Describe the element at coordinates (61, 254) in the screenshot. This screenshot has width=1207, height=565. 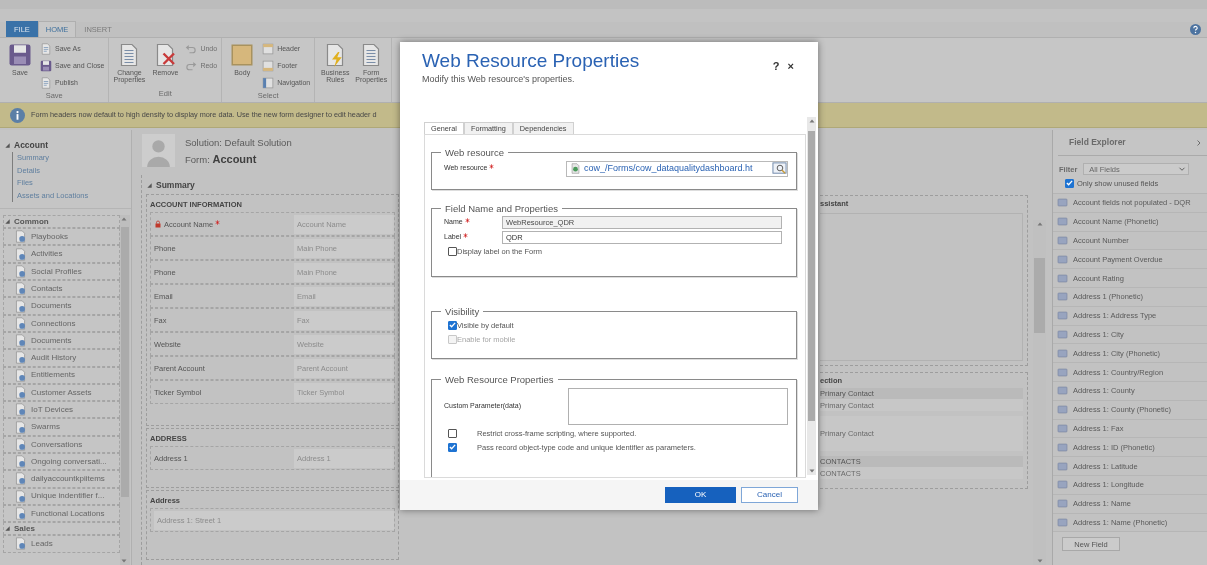
I see `nav-item: Activities` at that location.